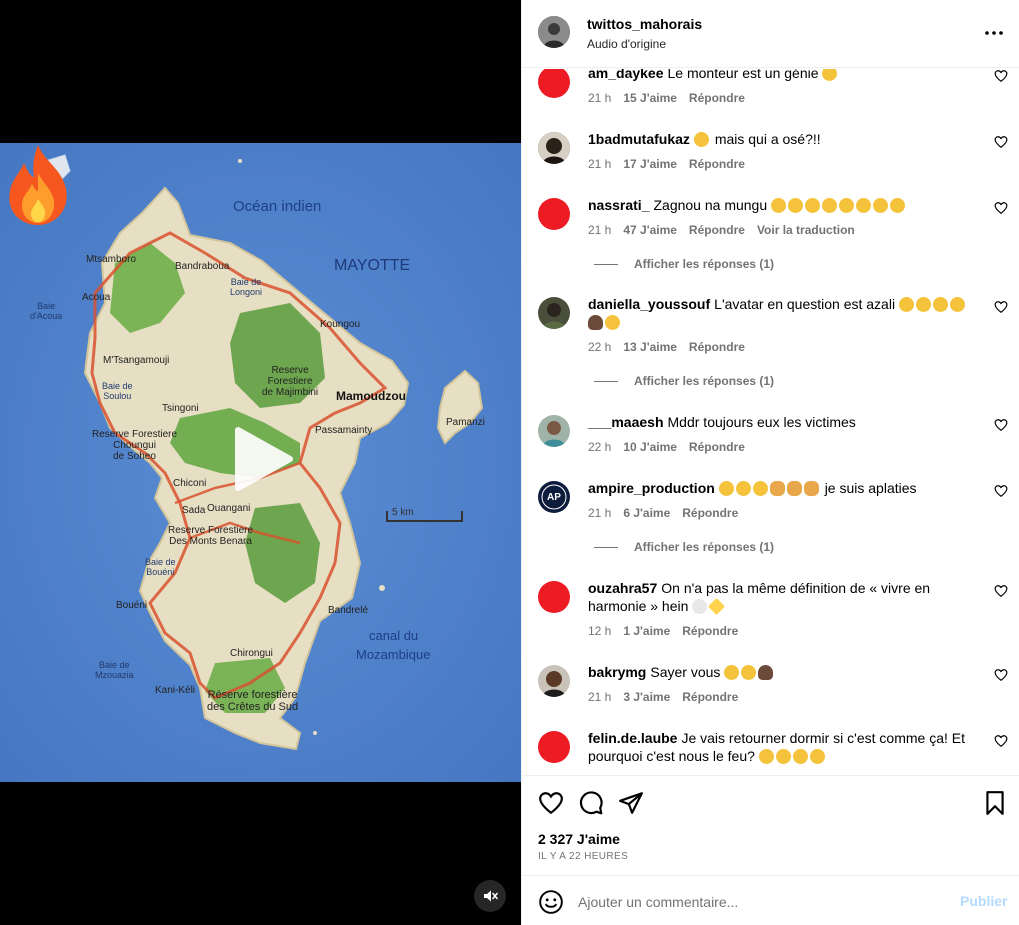  I want to click on play-icon, so click(263, 459).